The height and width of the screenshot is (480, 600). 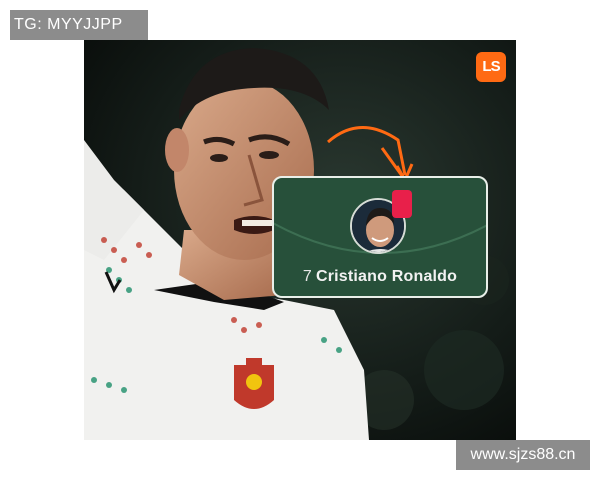 I want to click on red-card-icon, so click(x=402, y=204).